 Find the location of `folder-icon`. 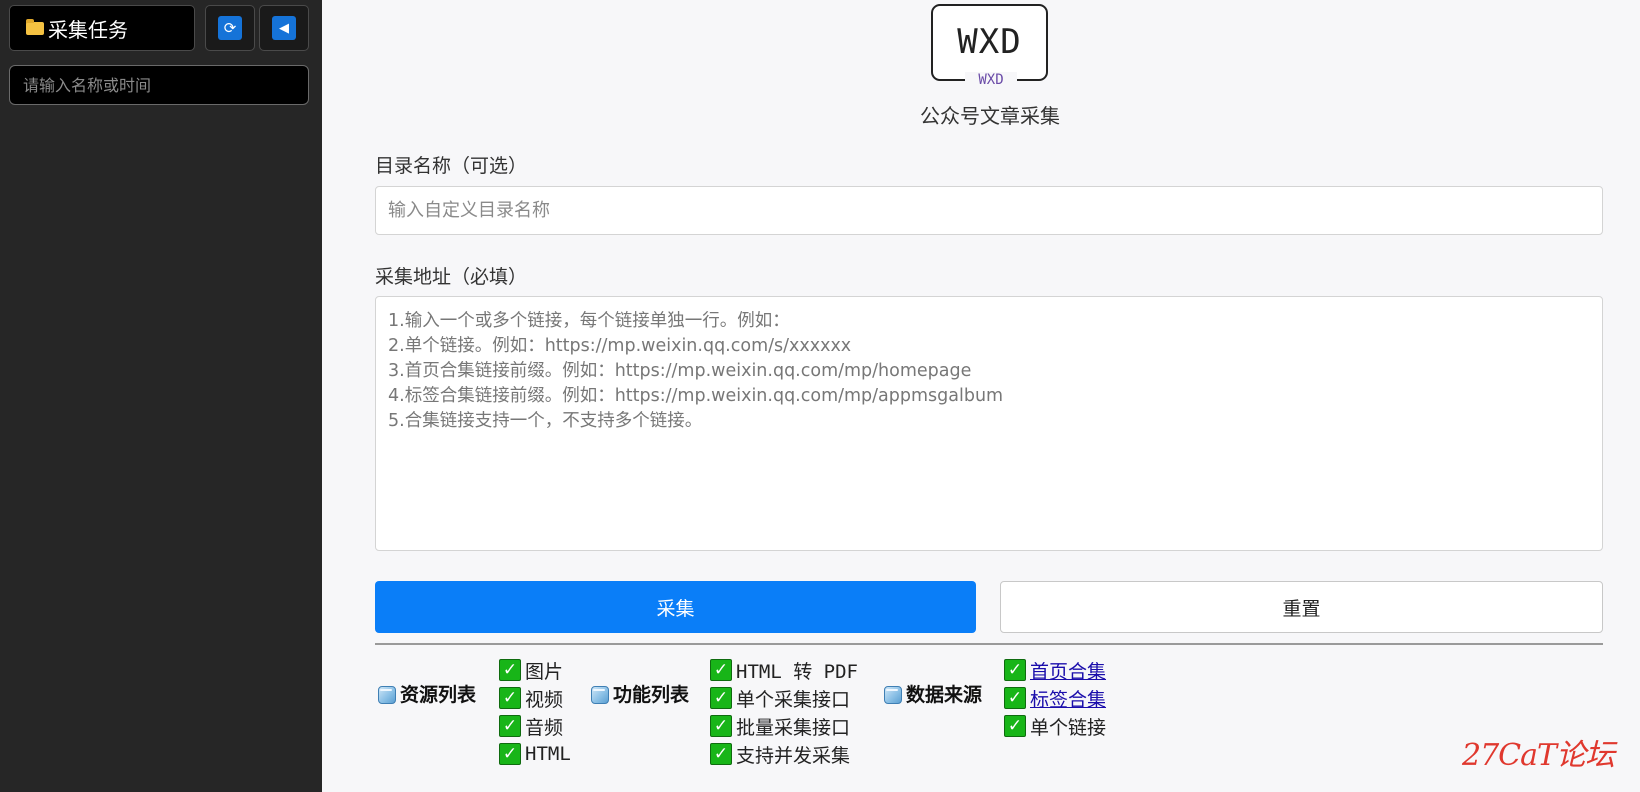

folder-icon is located at coordinates (35, 26).